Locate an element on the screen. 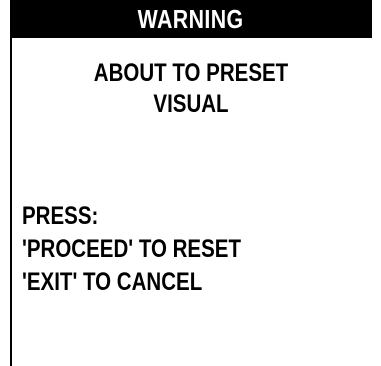 This screenshot has width=381, height=366. left-border-line is located at coordinates (11, 183).